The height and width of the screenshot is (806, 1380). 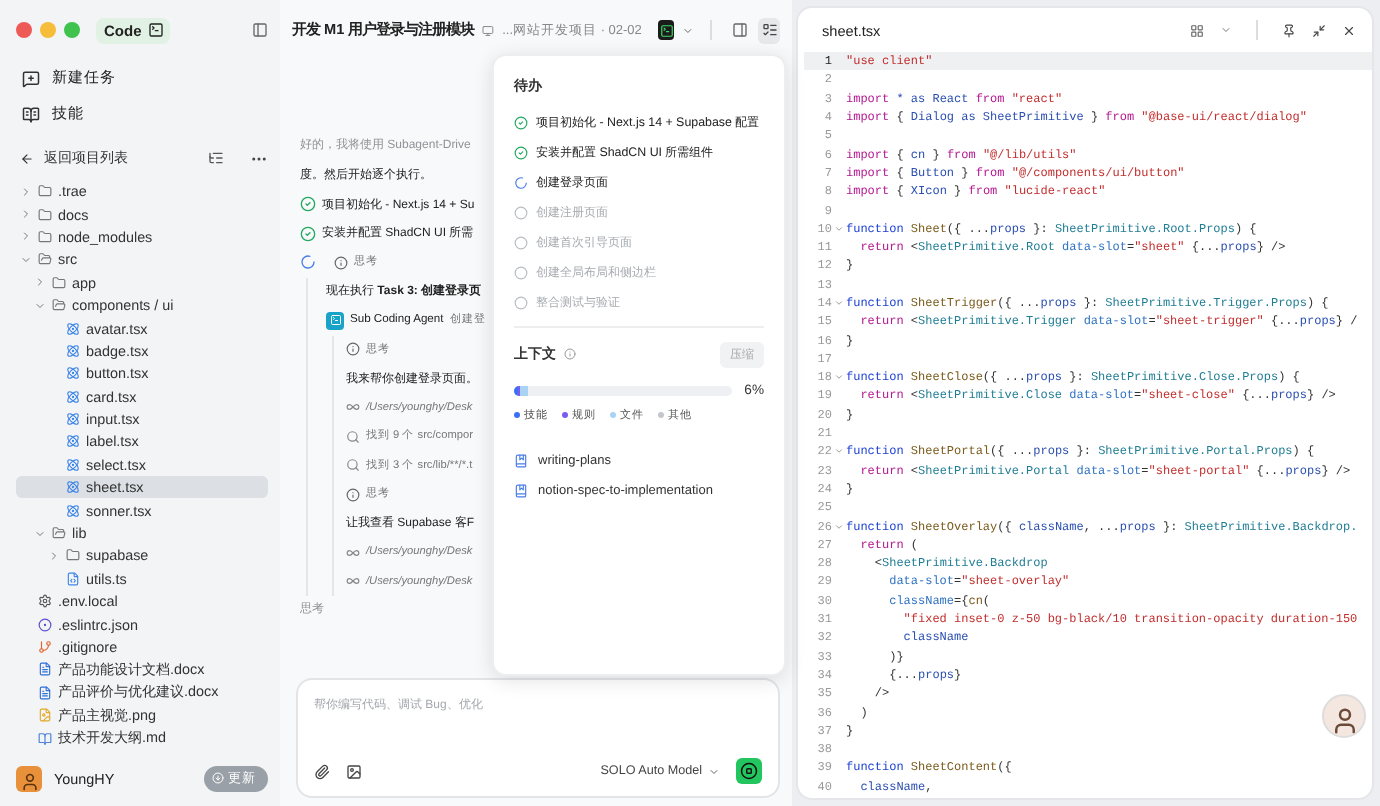 What do you see at coordinates (45, 624) in the screenshot?
I see `ring-icon` at bounding box center [45, 624].